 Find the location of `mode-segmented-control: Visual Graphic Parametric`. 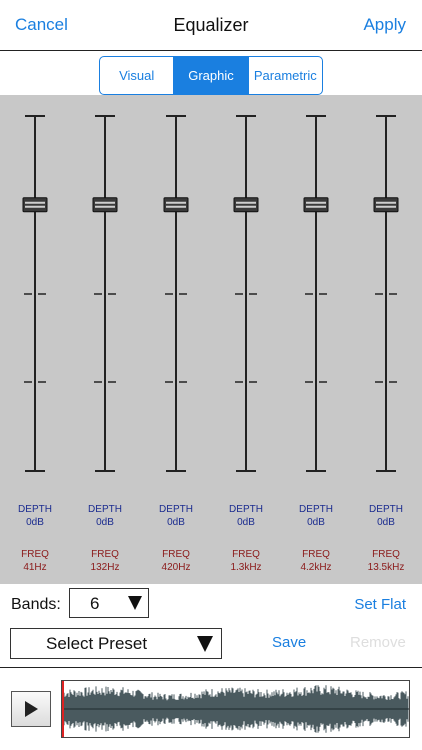

mode-segmented-control: Visual Graphic Parametric is located at coordinates (211, 75).